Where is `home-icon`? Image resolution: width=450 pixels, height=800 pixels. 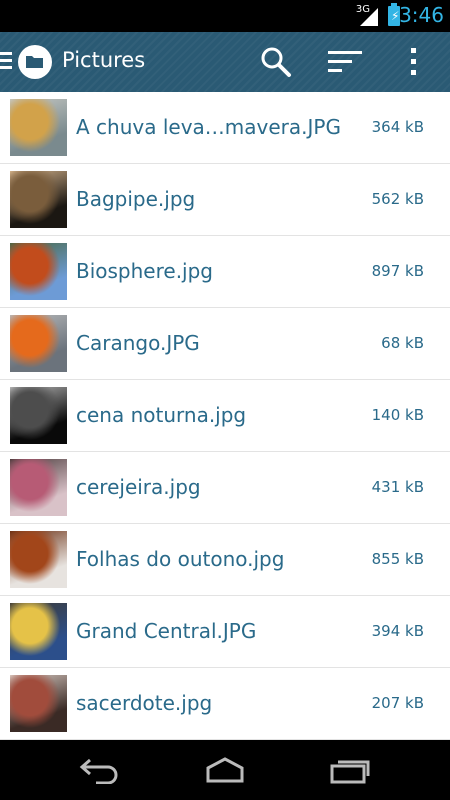 home-icon is located at coordinates (225, 770).